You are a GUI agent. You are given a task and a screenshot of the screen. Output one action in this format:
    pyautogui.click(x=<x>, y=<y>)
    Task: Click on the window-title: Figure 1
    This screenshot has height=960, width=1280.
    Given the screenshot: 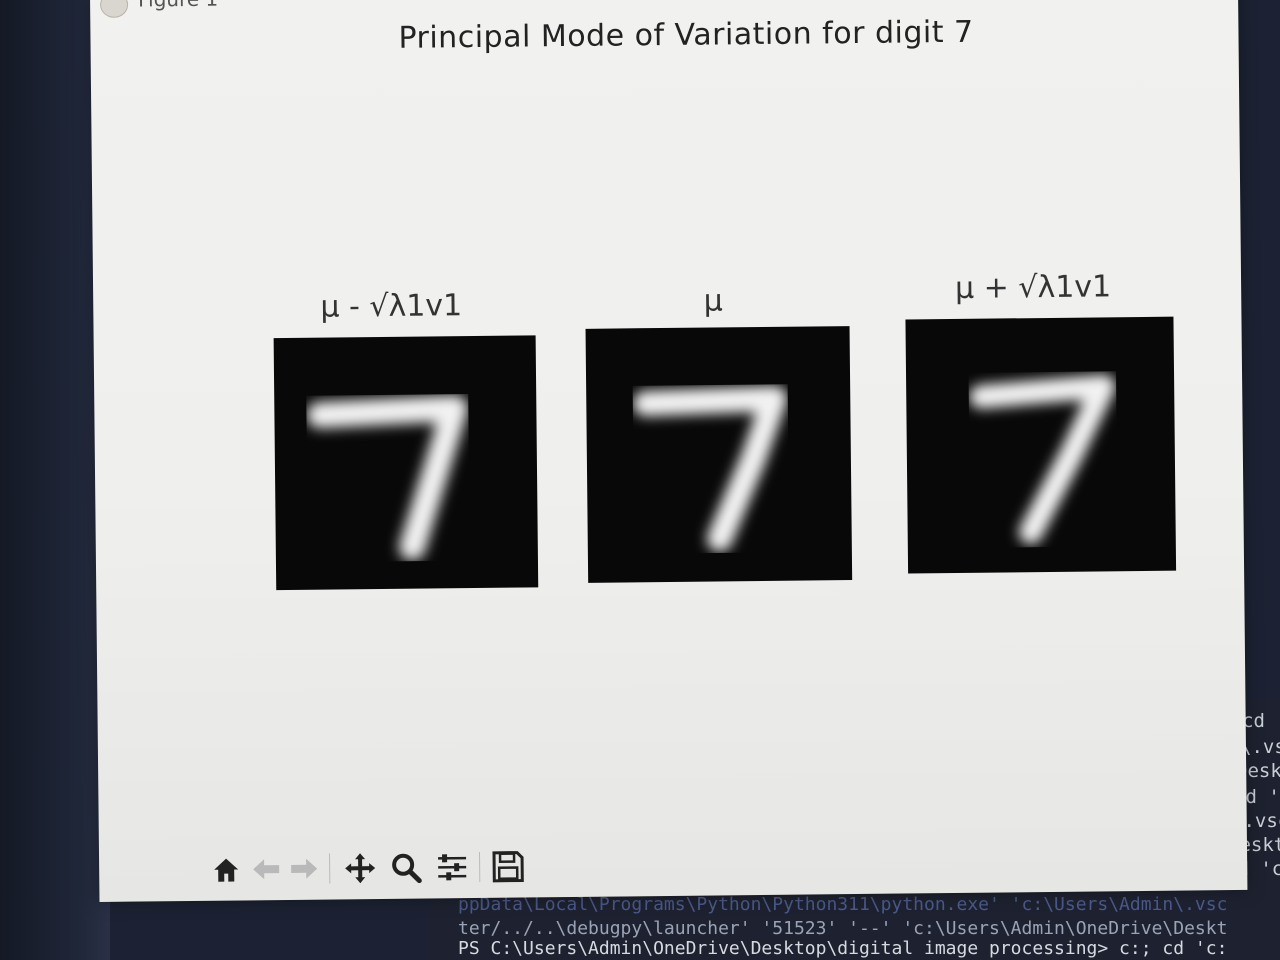 What is the action you would take?
    pyautogui.click(x=178, y=5)
    